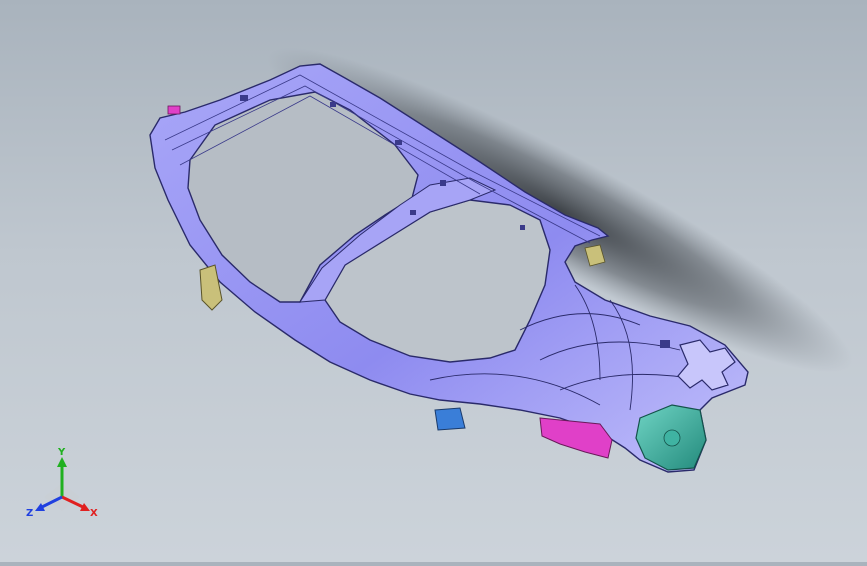  Describe the element at coordinates (29, 513) in the screenshot. I see `z-axis-label: Z` at that location.